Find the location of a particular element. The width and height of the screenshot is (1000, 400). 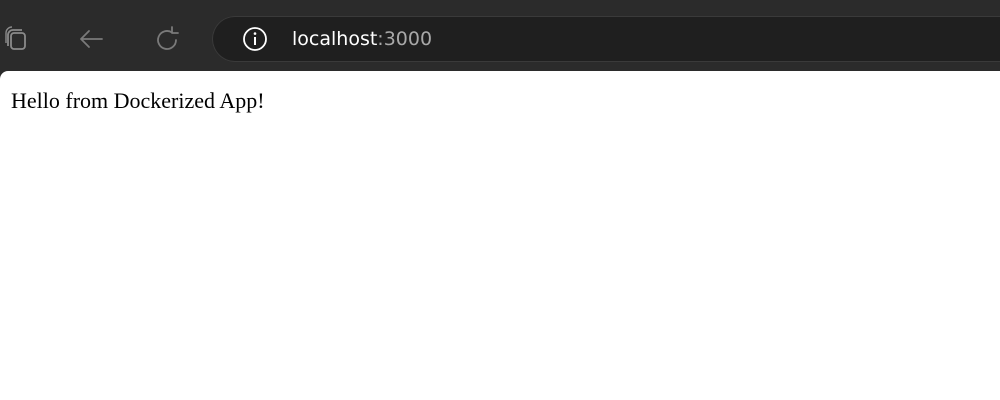

page-body-text: Hello from Dockerized App! is located at coordinates (138, 100).